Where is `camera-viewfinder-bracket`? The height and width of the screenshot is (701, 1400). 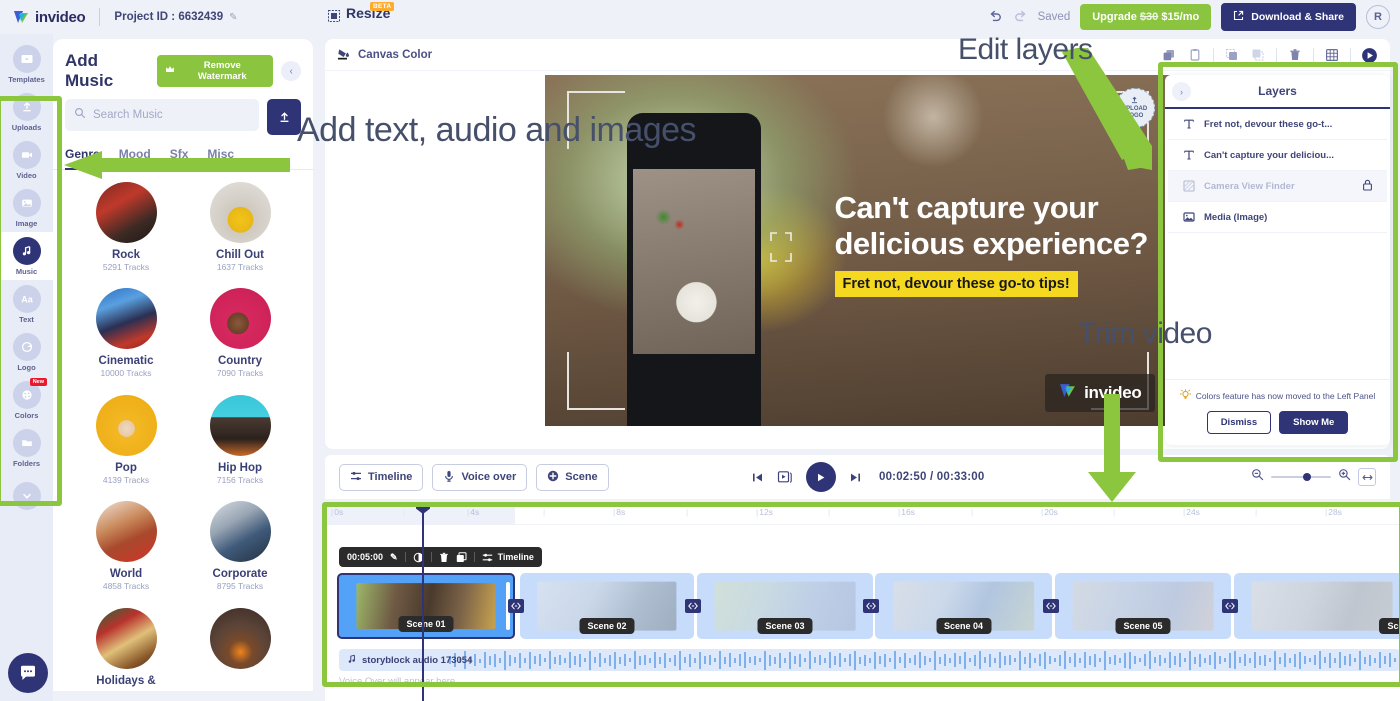
camera-viewfinder-bracket is located at coordinates (780, 247).